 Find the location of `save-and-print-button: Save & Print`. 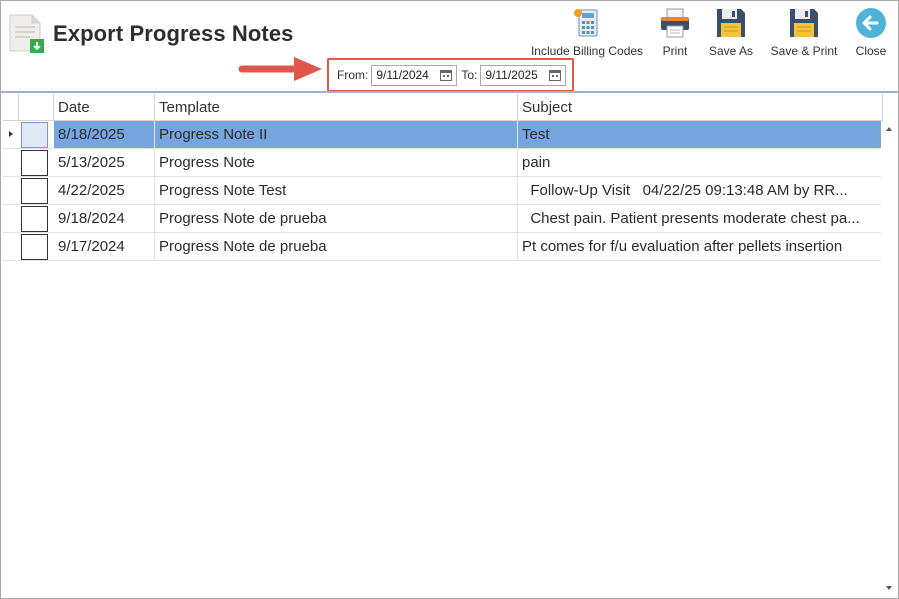

save-and-print-button: Save & Print is located at coordinates (804, 34).